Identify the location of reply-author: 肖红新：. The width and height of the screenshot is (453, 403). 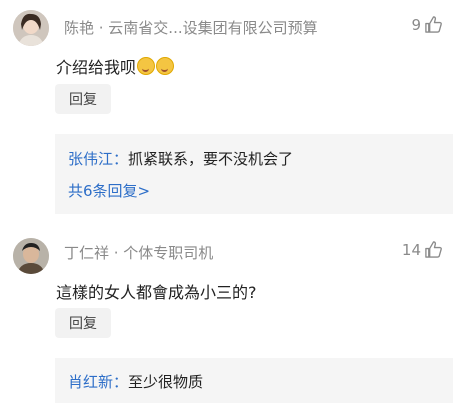
(98, 382).